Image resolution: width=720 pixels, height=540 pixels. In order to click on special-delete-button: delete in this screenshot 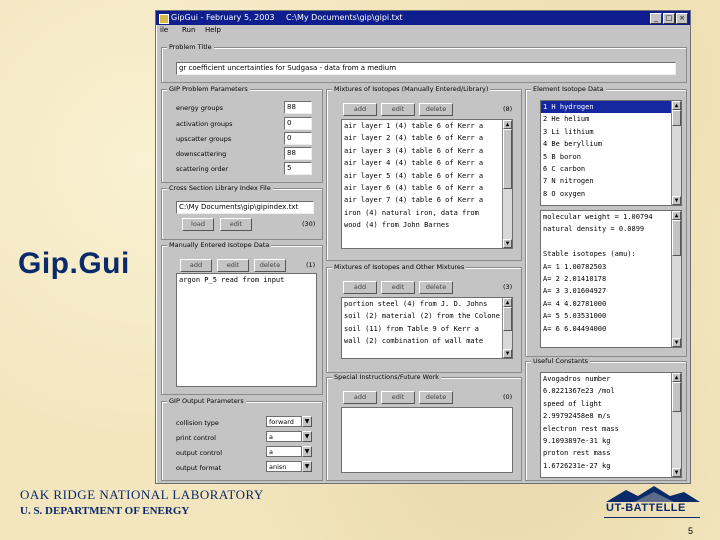, I will do `click(436, 397)`.